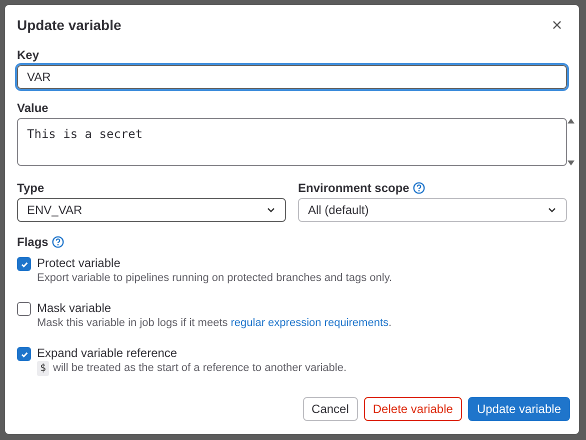  I want to click on key-input: VAR, so click(292, 77).